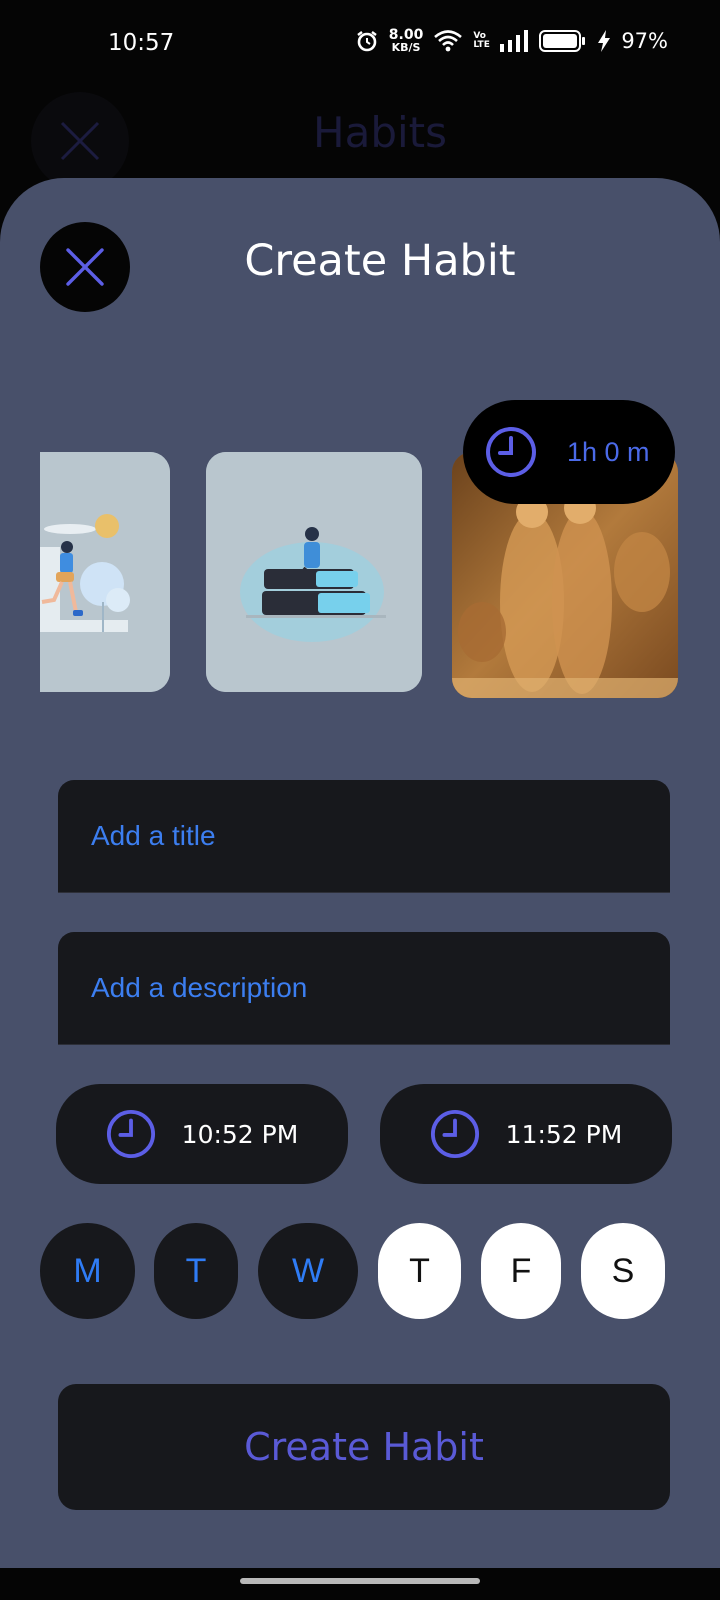 The image size is (720, 1600). I want to click on status-icons: 8.00 KB/S Vo LTE 97%, so click(511, 40).